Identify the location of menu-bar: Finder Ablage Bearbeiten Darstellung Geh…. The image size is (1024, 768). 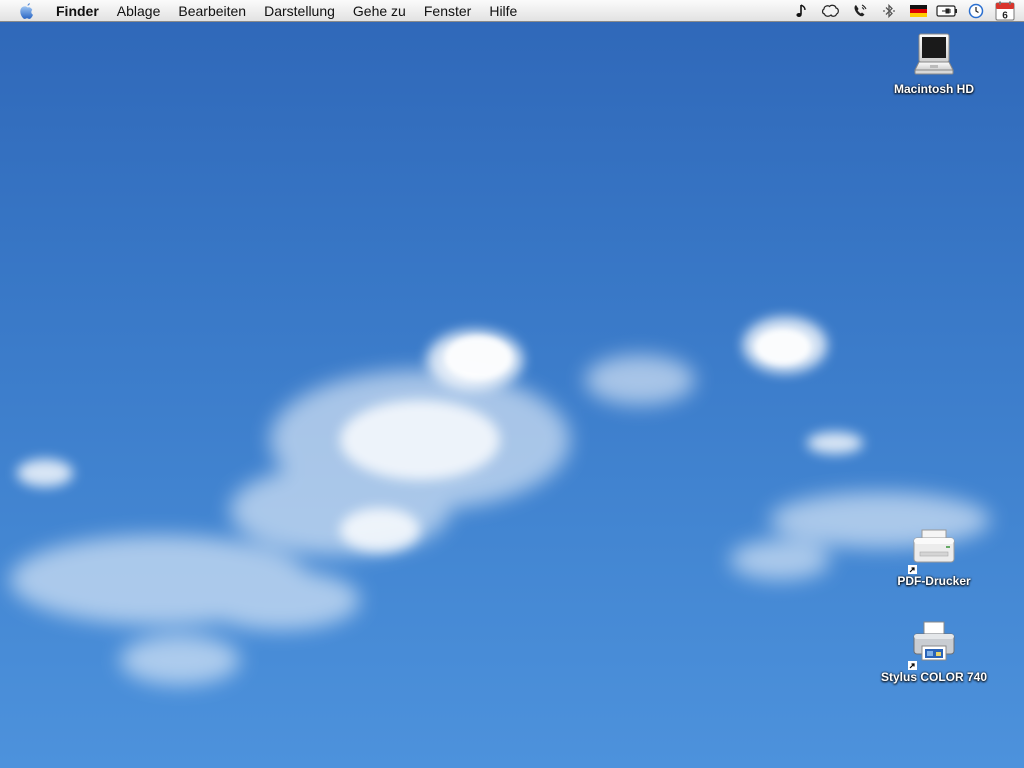
(512, 11).